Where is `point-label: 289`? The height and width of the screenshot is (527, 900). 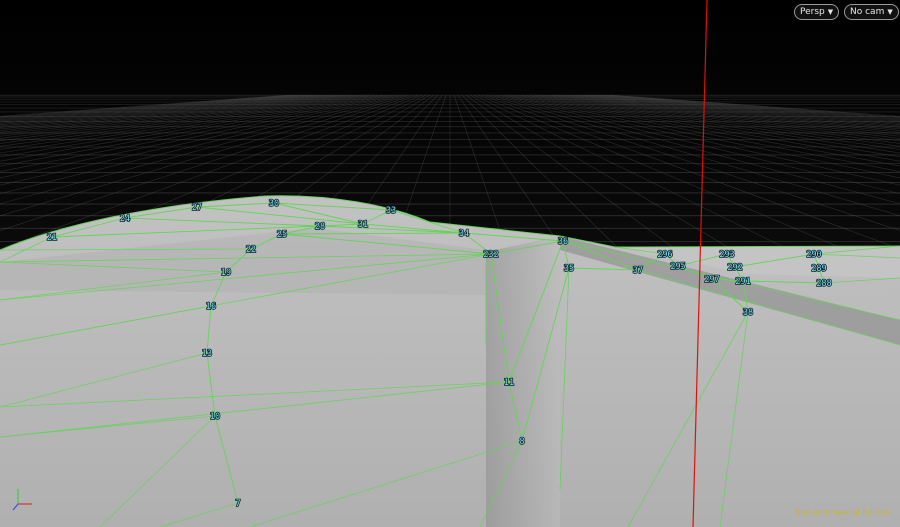 point-label: 289 is located at coordinates (818, 269).